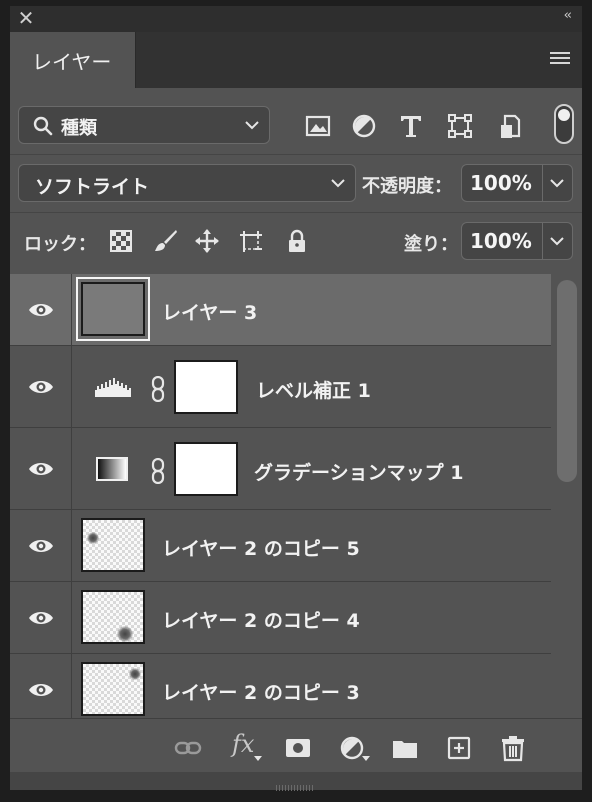  Describe the element at coordinates (187, 183) in the screenshot. I see `blend-mode-select: ソフトライト` at that location.